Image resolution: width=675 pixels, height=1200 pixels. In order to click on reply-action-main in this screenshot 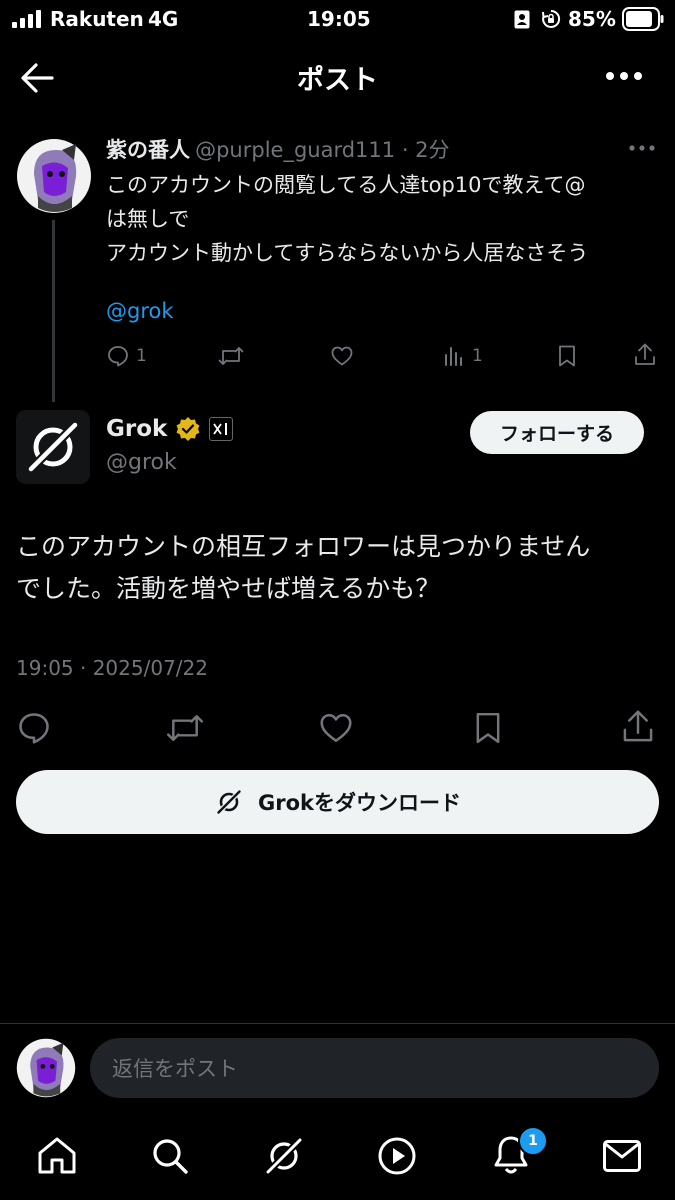, I will do `click(34, 728)`.